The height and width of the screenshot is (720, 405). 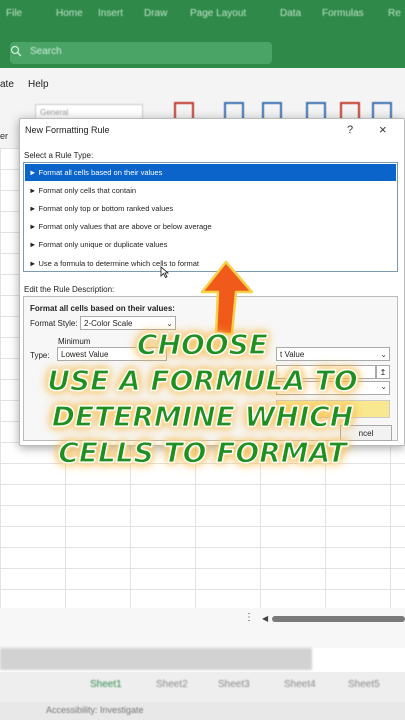 What do you see at coordinates (67, 130) in the screenshot?
I see `dialog-title: New Formatting Rule` at bounding box center [67, 130].